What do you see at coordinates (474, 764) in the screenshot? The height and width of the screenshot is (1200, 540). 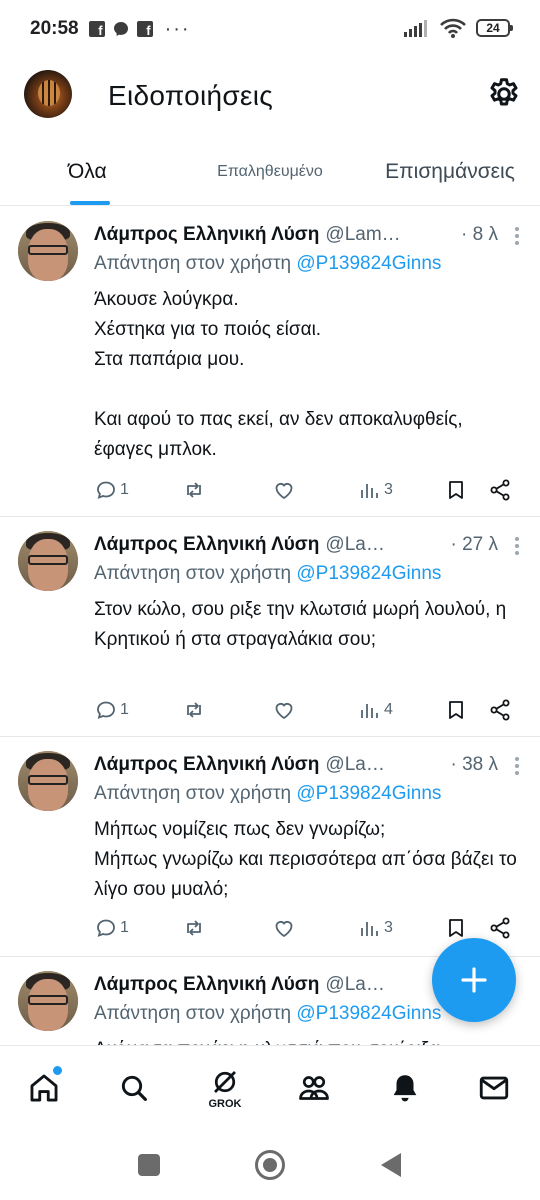 I see `post-time: · 38 λ` at bounding box center [474, 764].